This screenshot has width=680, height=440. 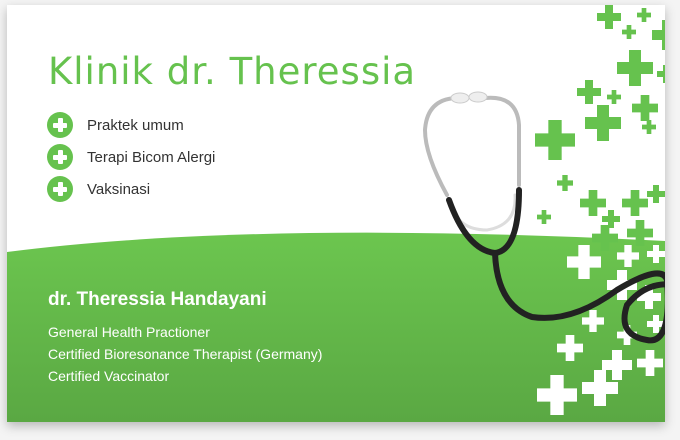 What do you see at coordinates (157, 299) in the screenshot?
I see `doctor-name: dr. Theressia Handayani` at bounding box center [157, 299].